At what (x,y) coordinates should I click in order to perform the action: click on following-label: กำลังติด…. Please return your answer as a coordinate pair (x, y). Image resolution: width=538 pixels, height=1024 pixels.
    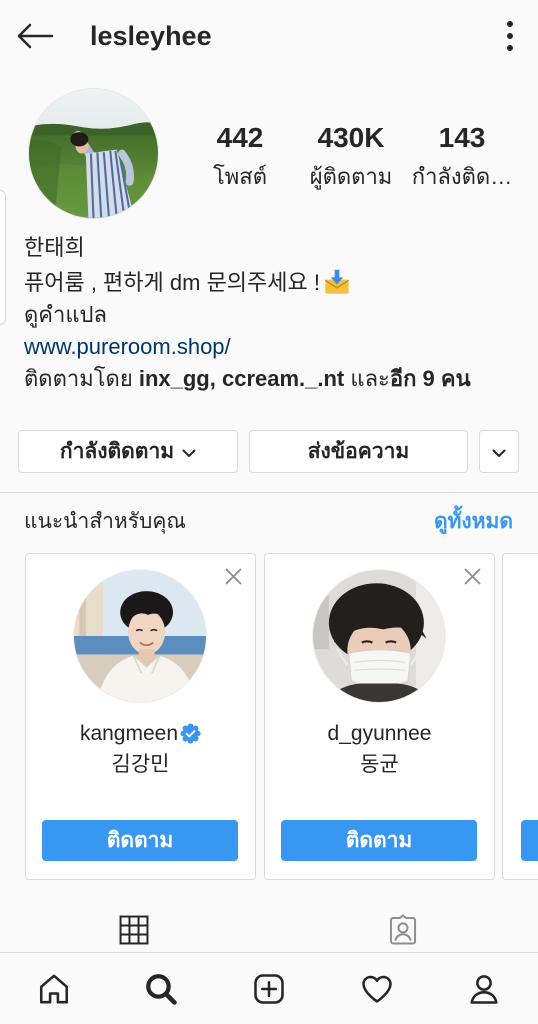
    Looking at the image, I should click on (462, 176).